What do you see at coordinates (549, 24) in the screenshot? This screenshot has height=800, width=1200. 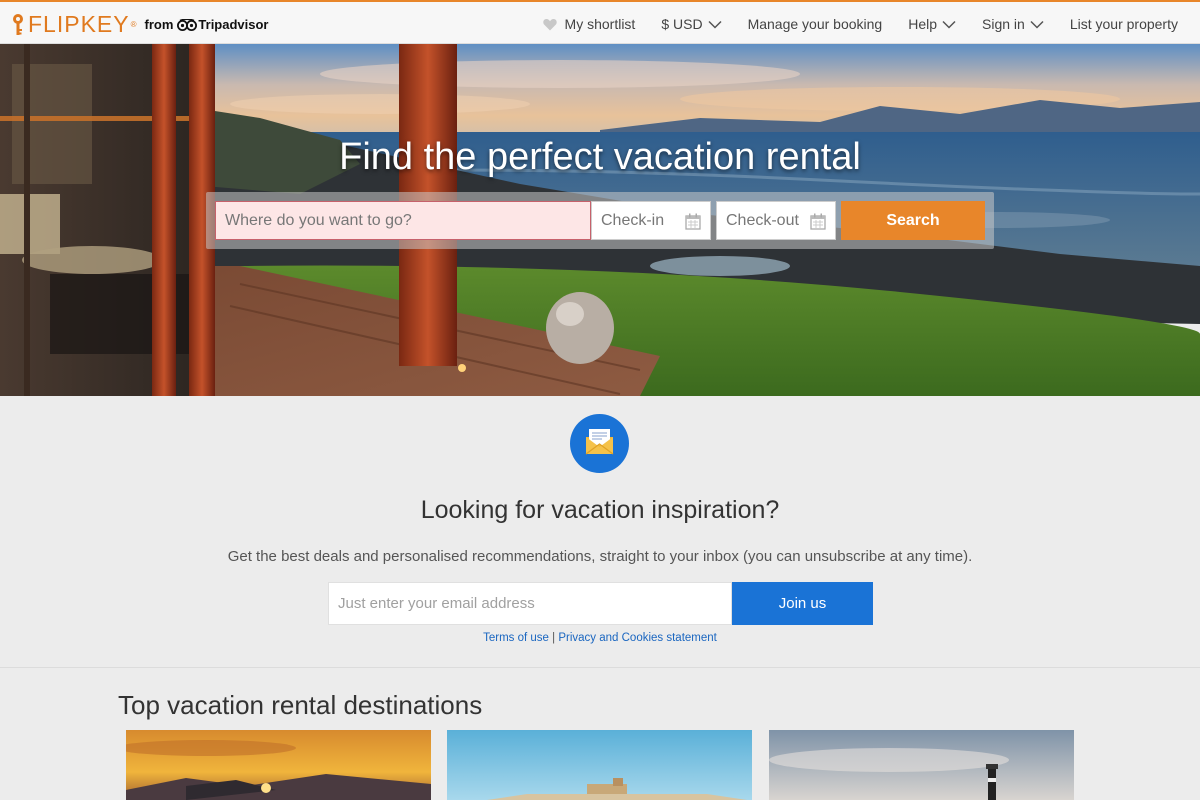 I see `heart-icon` at bounding box center [549, 24].